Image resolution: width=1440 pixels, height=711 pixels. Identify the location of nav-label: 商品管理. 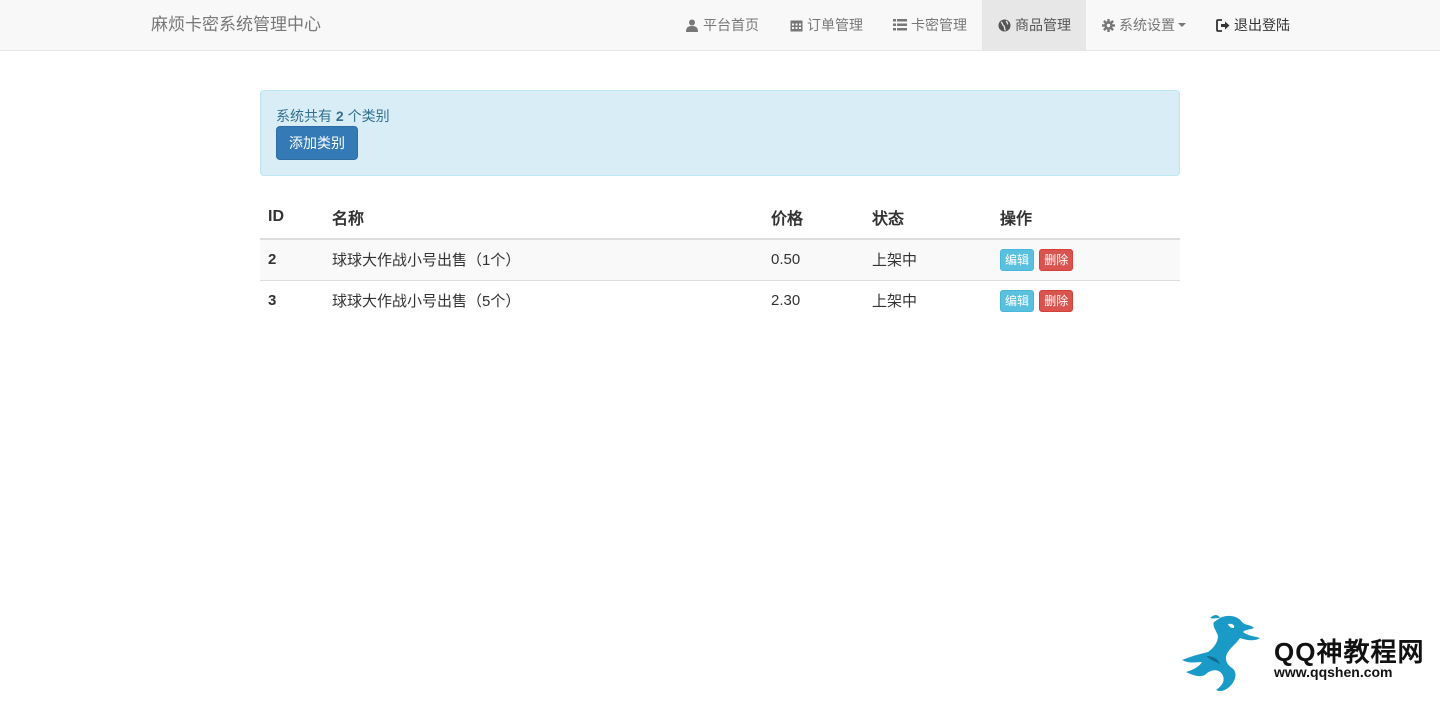
(1043, 25).